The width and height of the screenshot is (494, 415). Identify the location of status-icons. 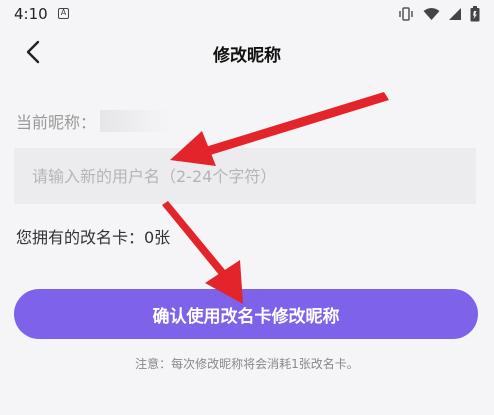
(438, 14).